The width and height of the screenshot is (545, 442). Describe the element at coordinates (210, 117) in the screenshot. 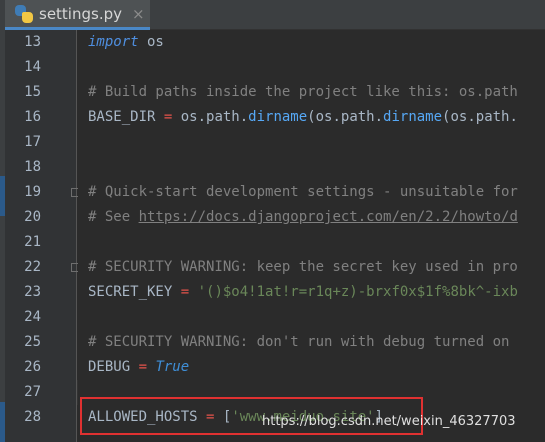

I see `code-token: os.path.` at that location.